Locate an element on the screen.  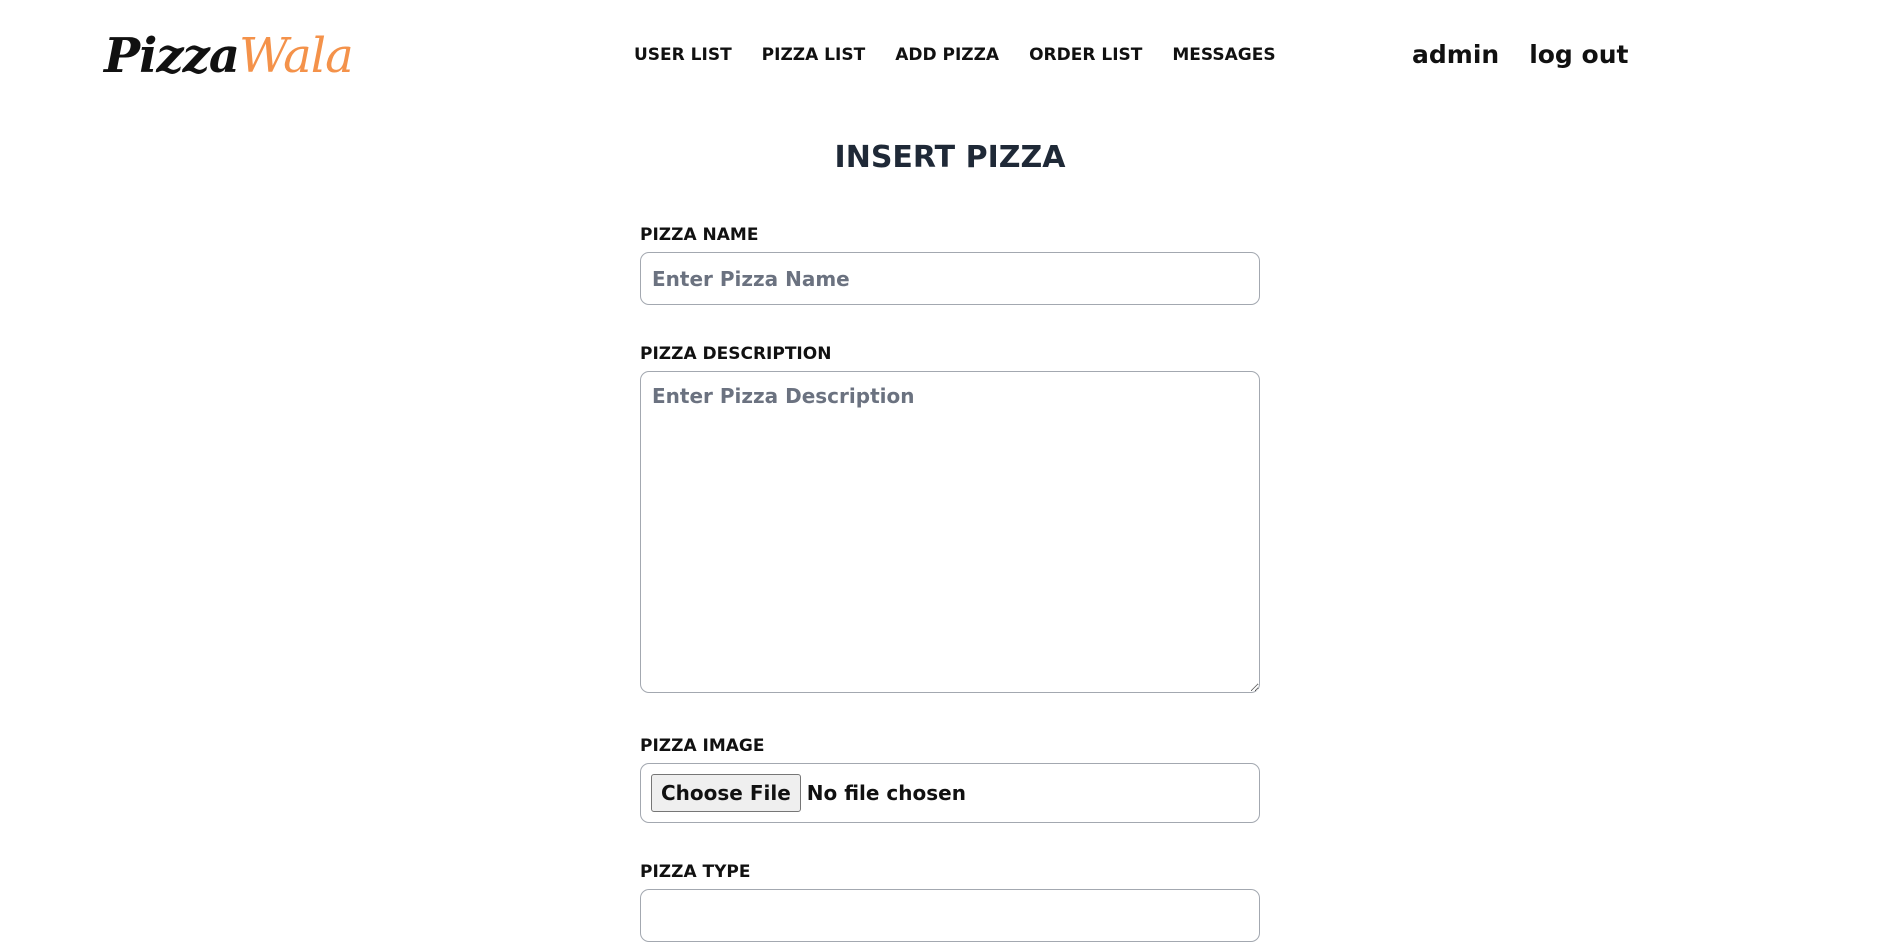
pizza-description-label: PIZZA DESCRIPTION is located at coordinates (736, 354).